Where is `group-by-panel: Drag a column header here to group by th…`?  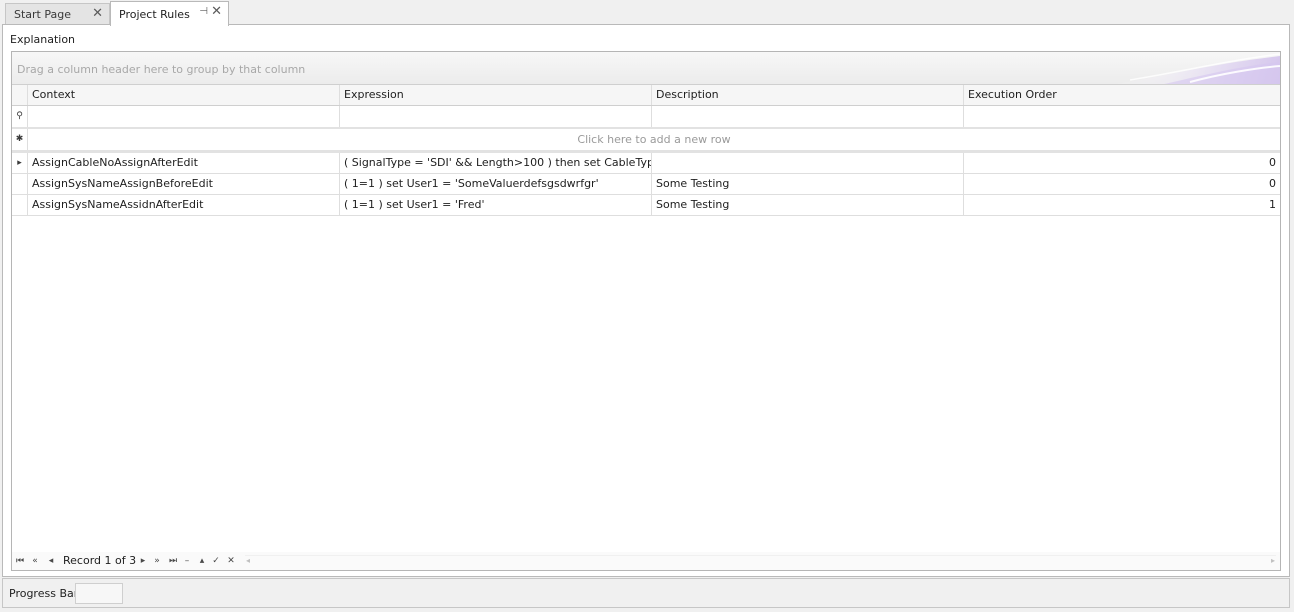
group-by-panel: Drag a column header here to group by th… is located at coordinates (646, 68).